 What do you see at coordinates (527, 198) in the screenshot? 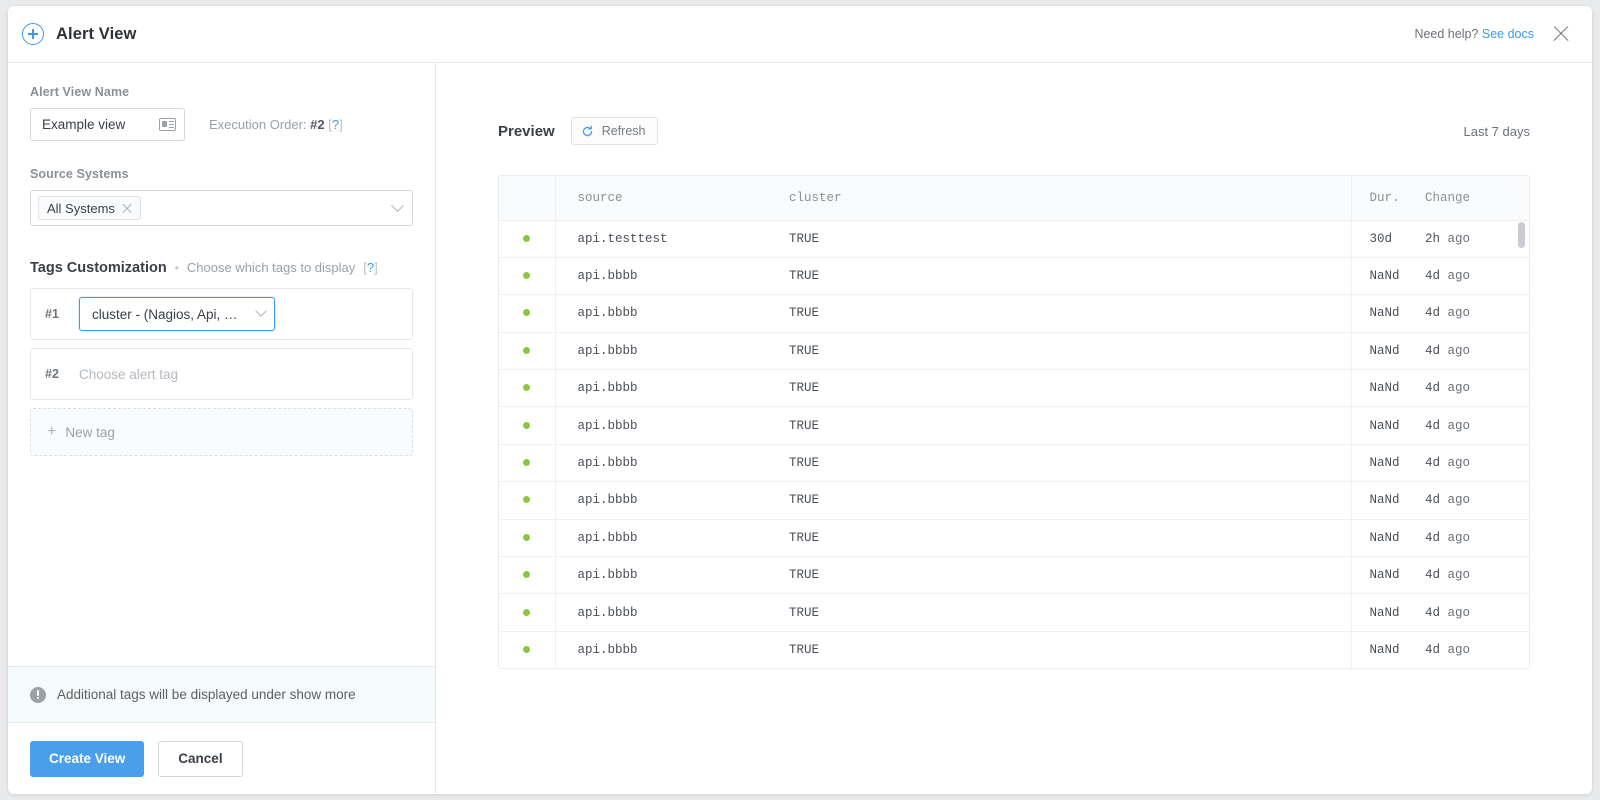
I see `th-status` at bounding box center [527, 198].